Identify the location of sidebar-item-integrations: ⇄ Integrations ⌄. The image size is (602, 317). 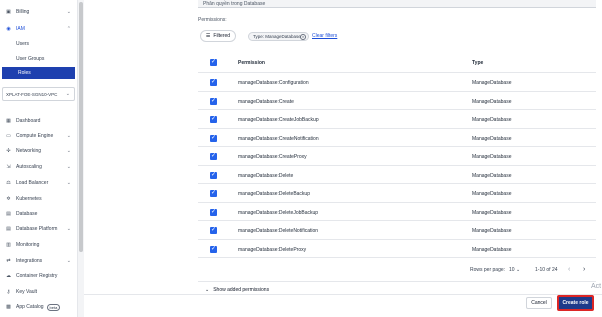
(39, 261).